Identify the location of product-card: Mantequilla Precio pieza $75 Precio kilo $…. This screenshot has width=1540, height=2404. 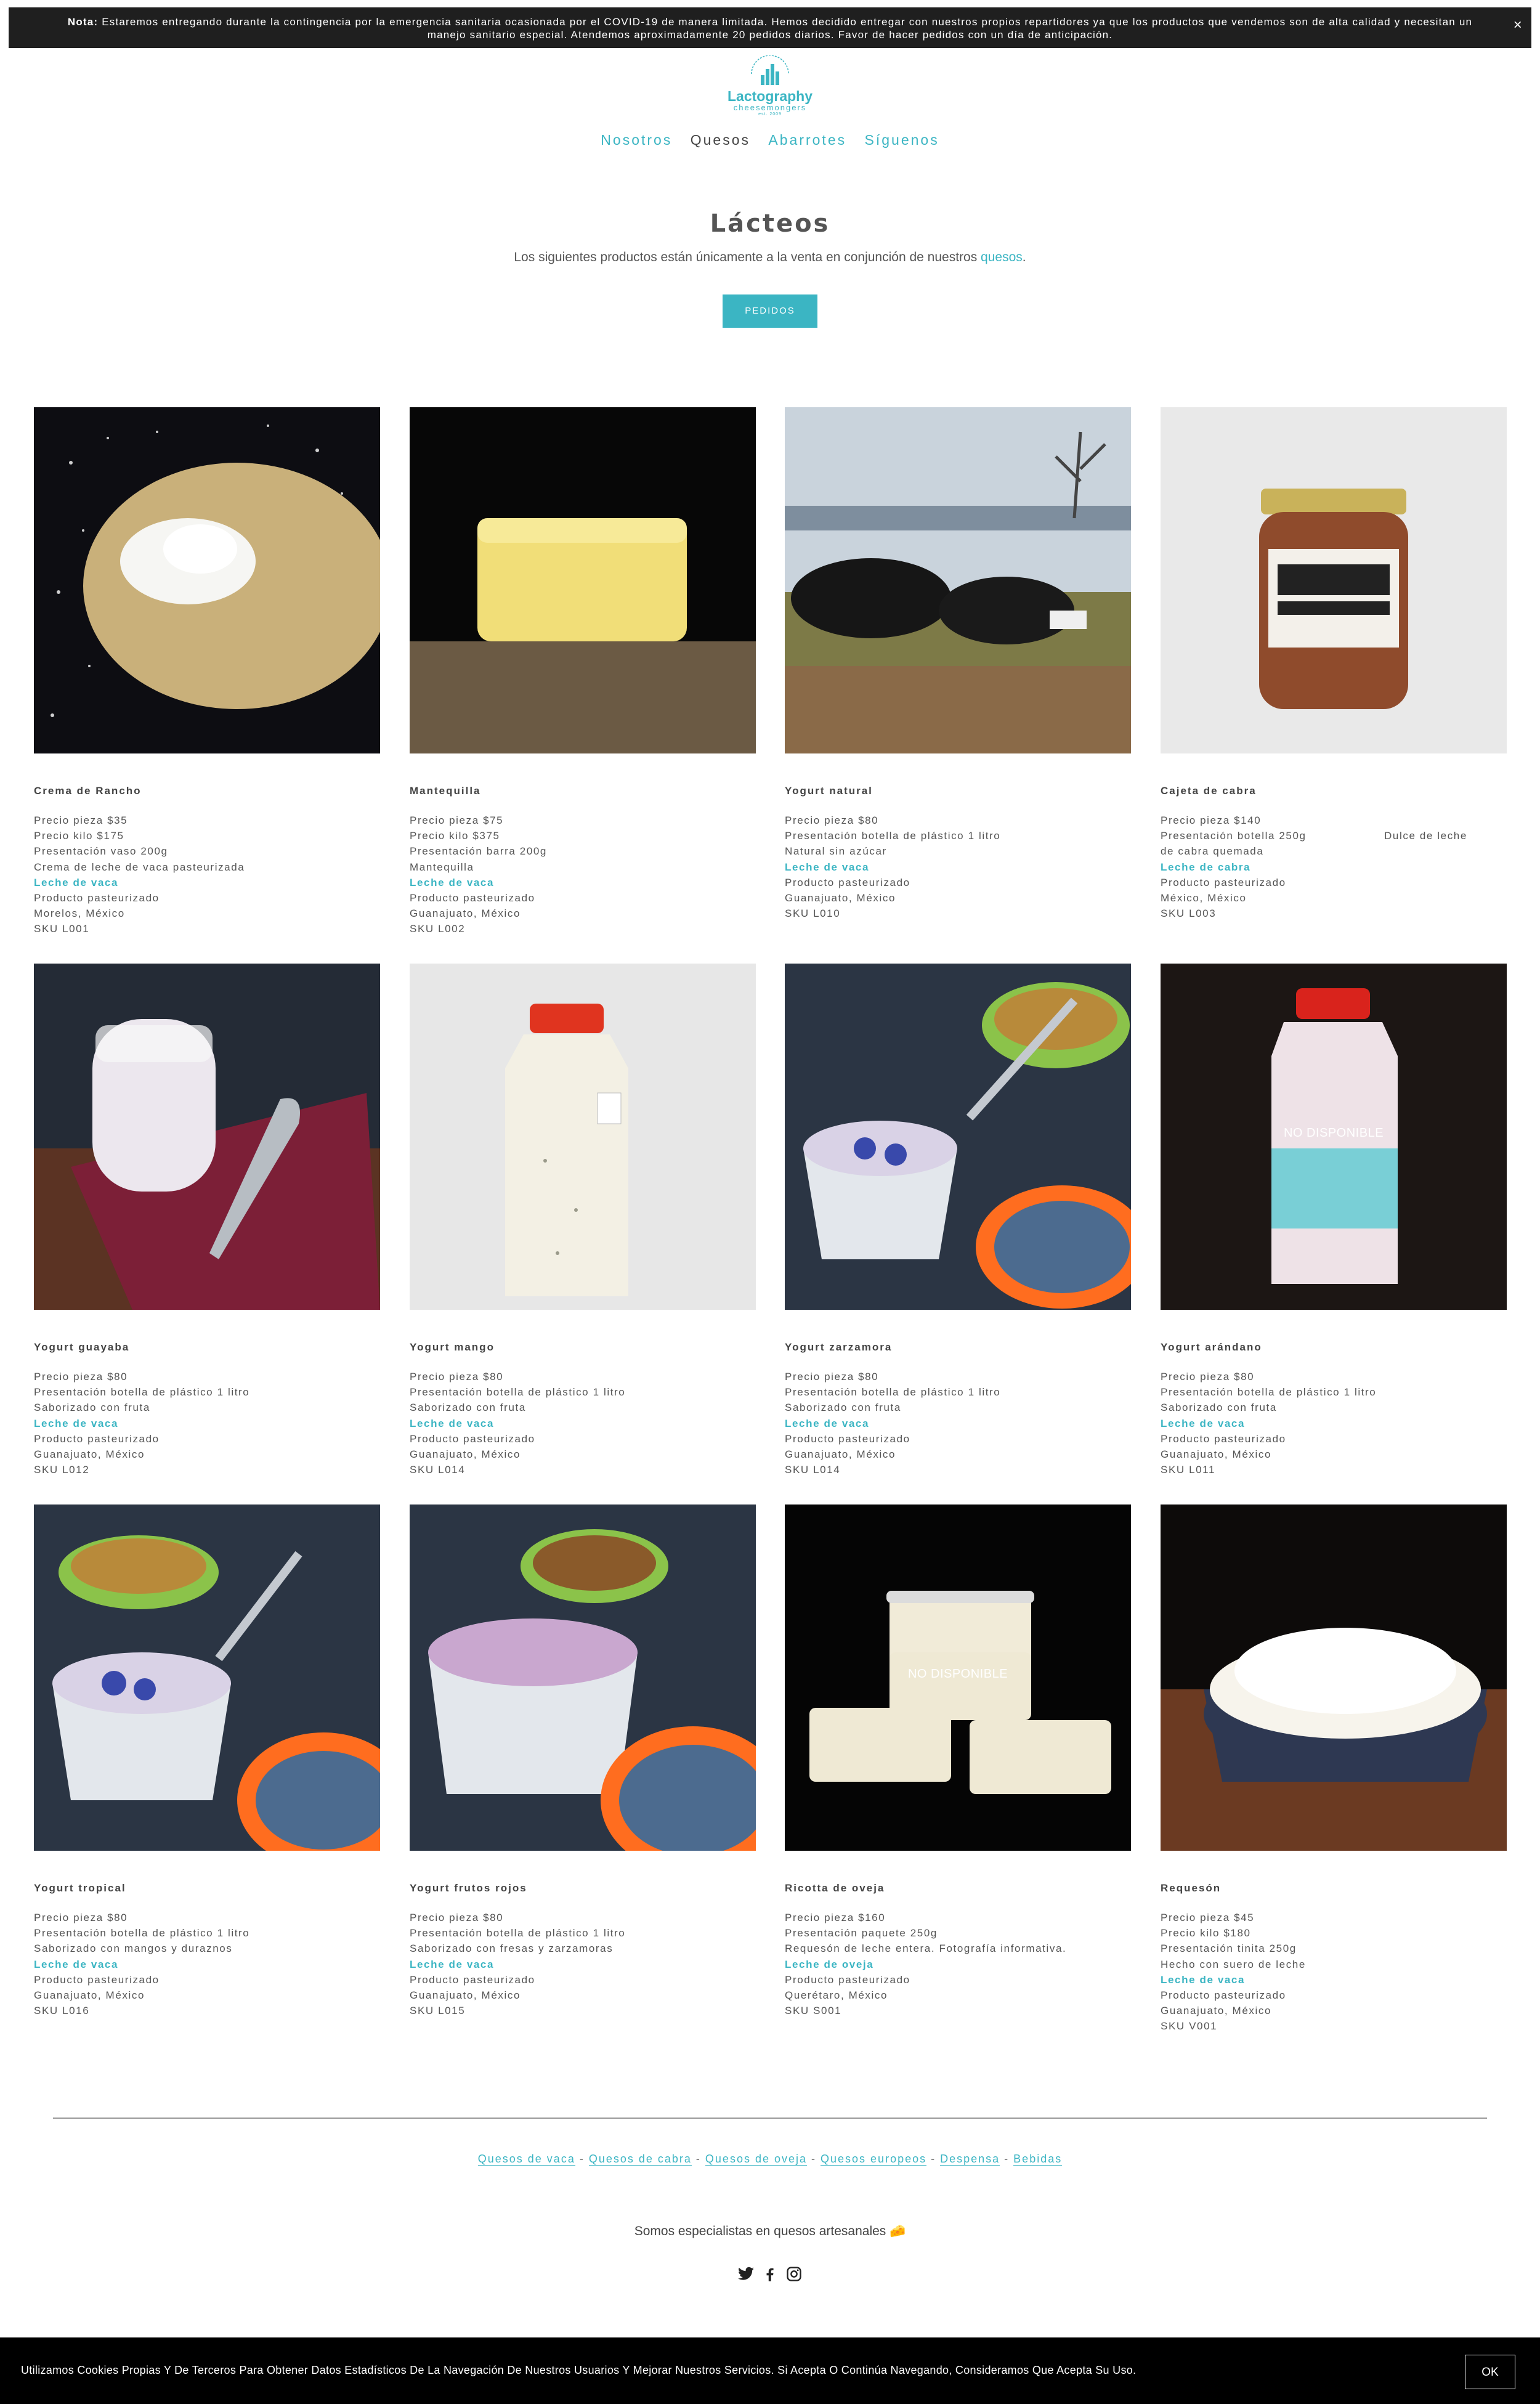
(583, 672).